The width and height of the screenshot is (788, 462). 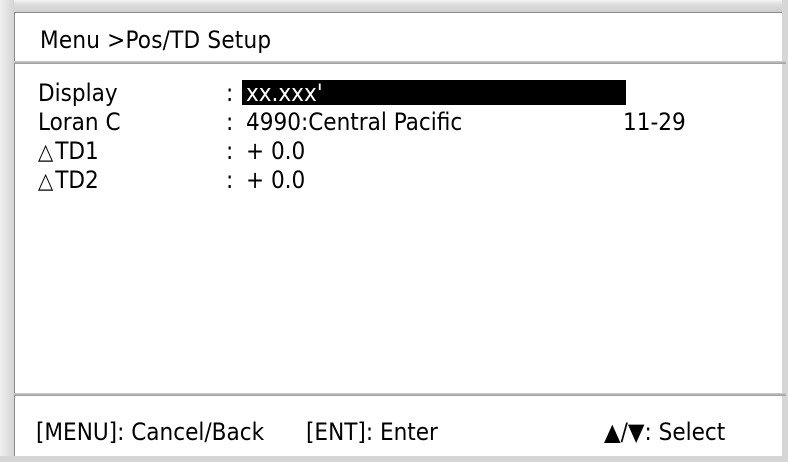 What do you see at coordinates (654, 122) in the screenshot?
I see `setting-extra-loran-c: 11-29` at bounding box center [654, 122].